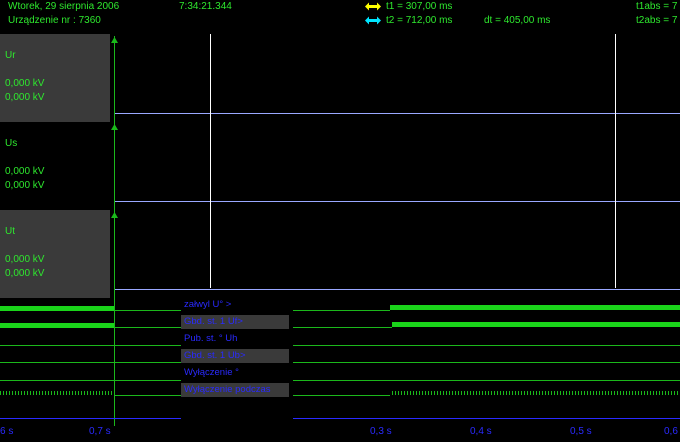  Describe the element at coordinates (397, 113) in the screenshot. I see `channel-trace-ur` at that location.